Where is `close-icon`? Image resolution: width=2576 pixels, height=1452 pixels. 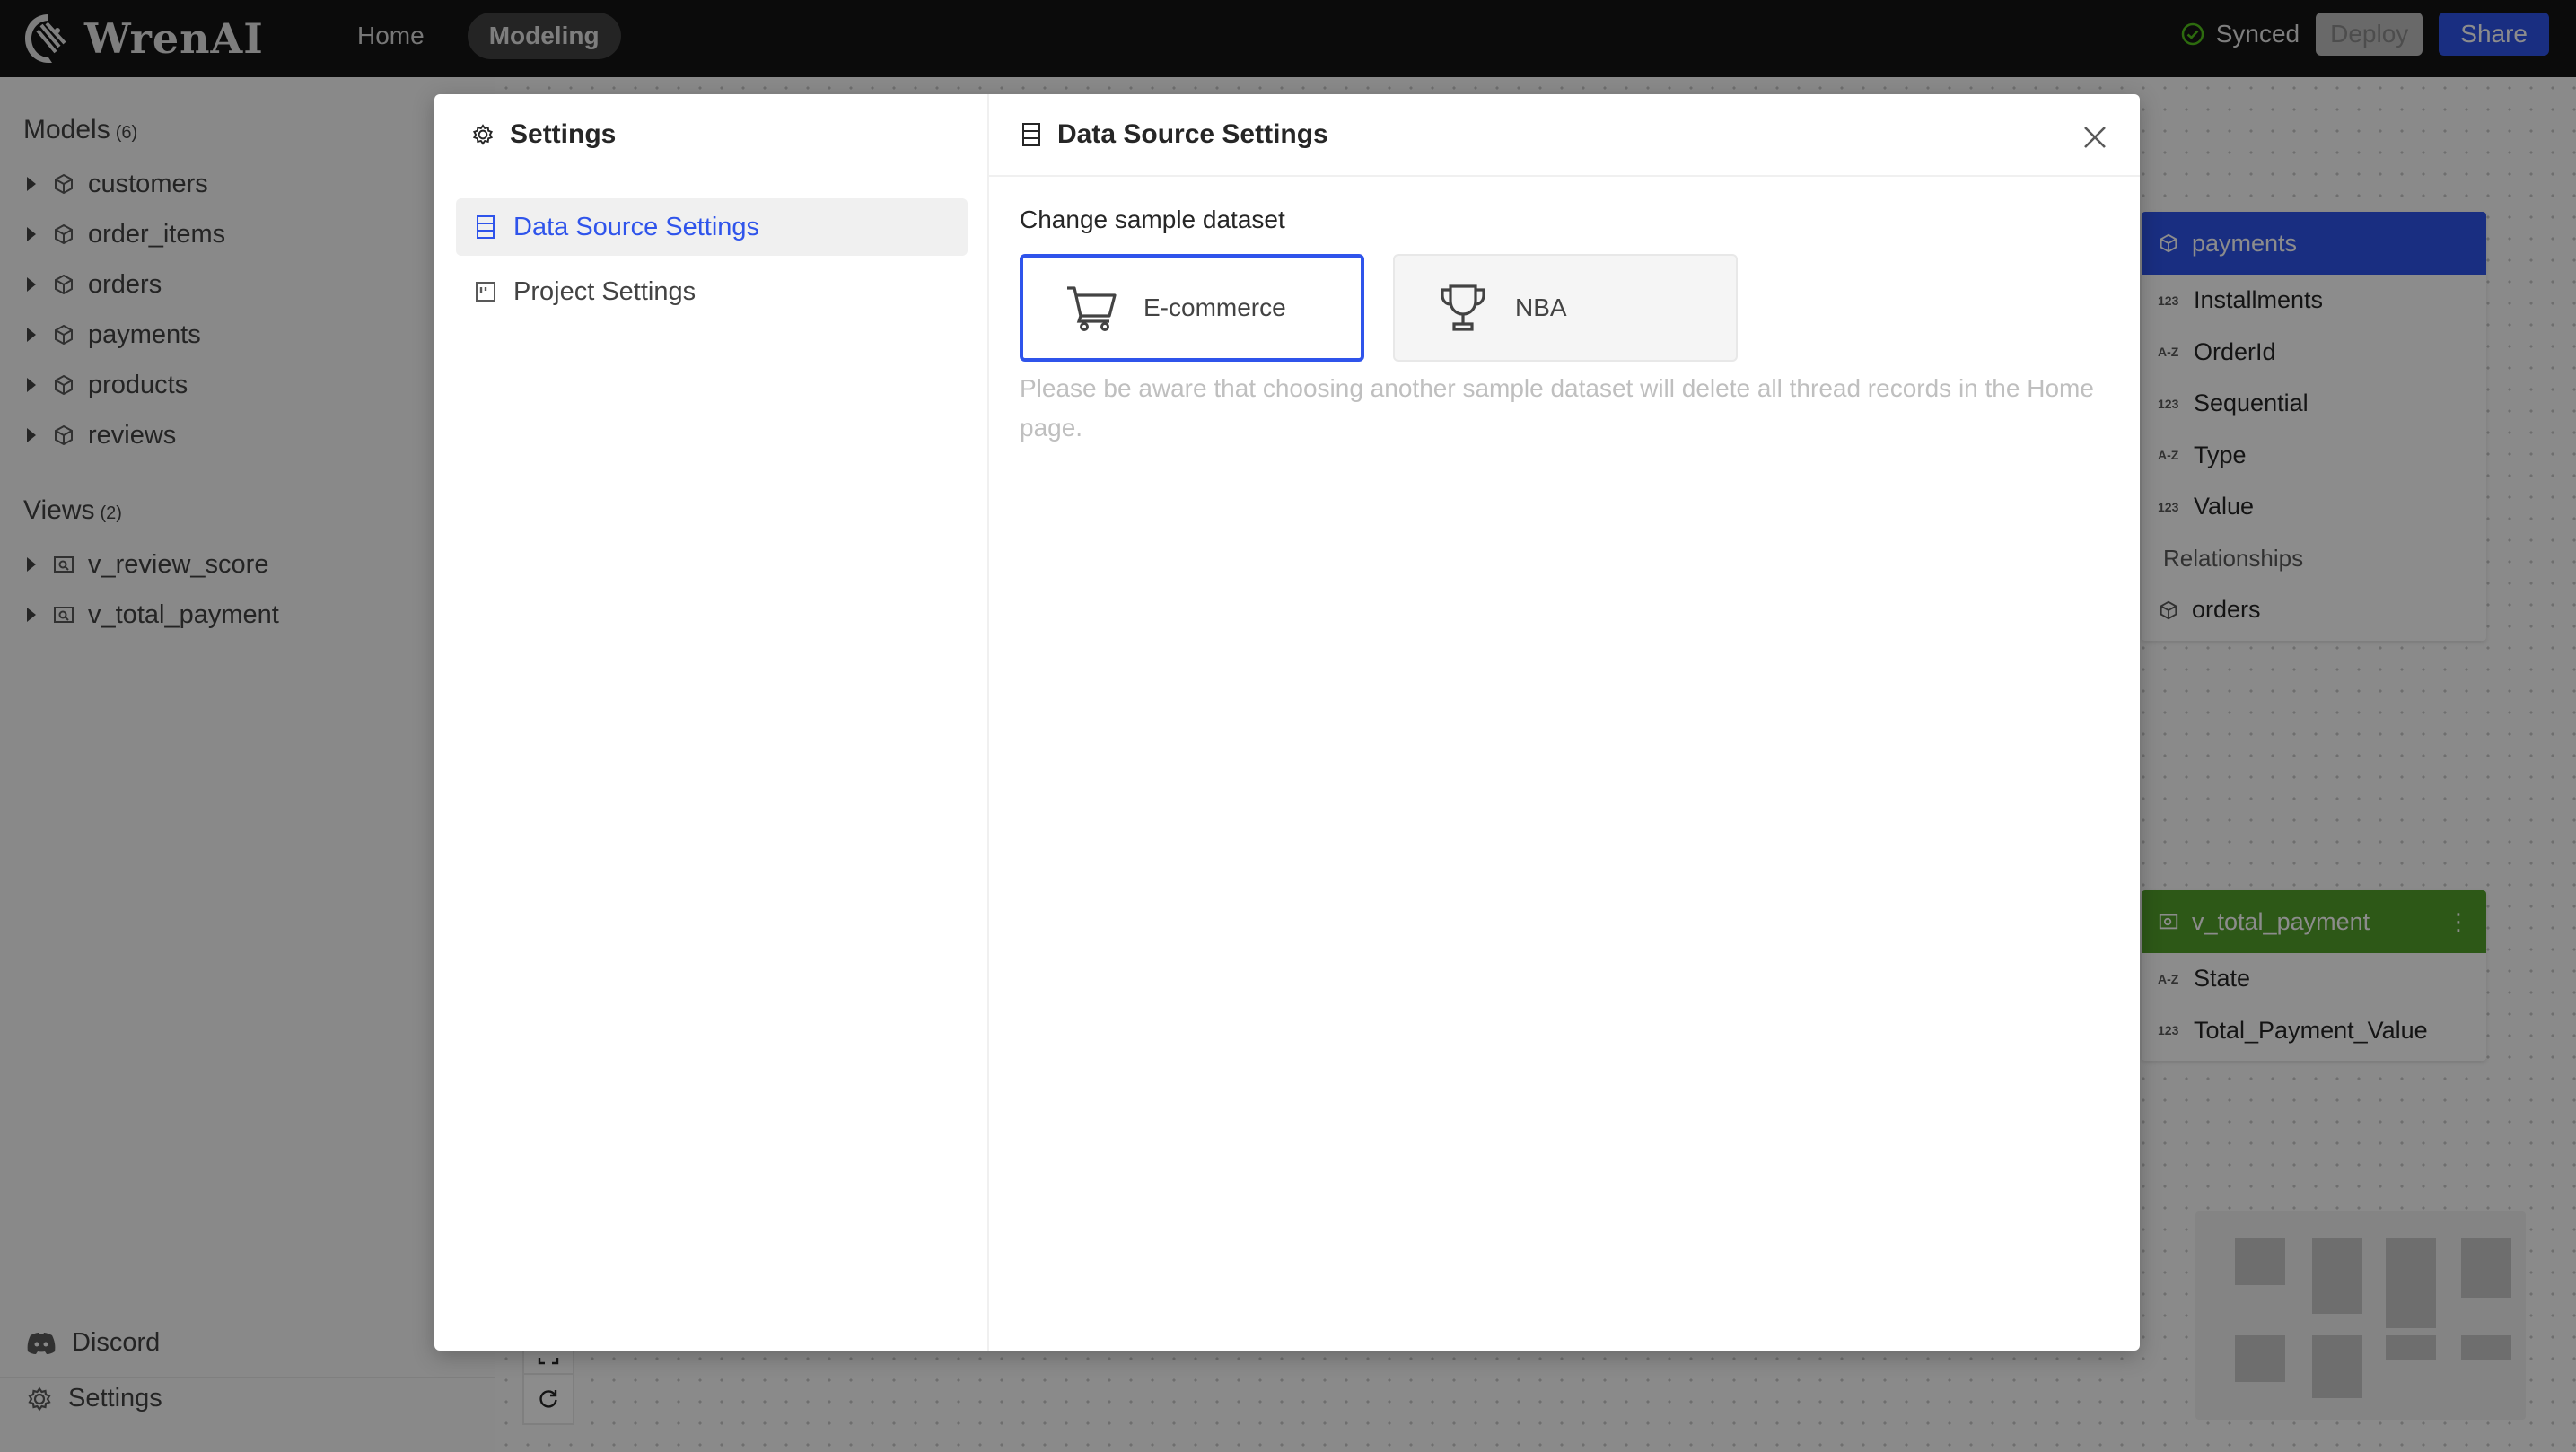 close-icon is located at coordinates (2095, 138).